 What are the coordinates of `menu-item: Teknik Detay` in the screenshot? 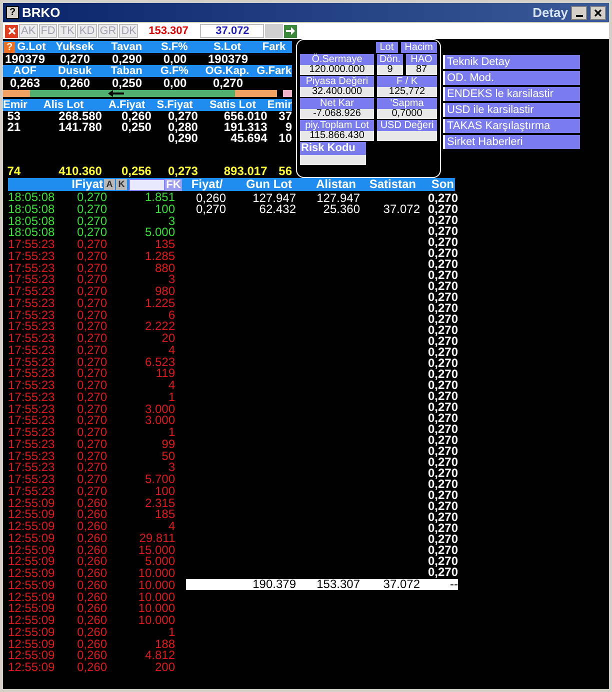 It's located at (511, 62).